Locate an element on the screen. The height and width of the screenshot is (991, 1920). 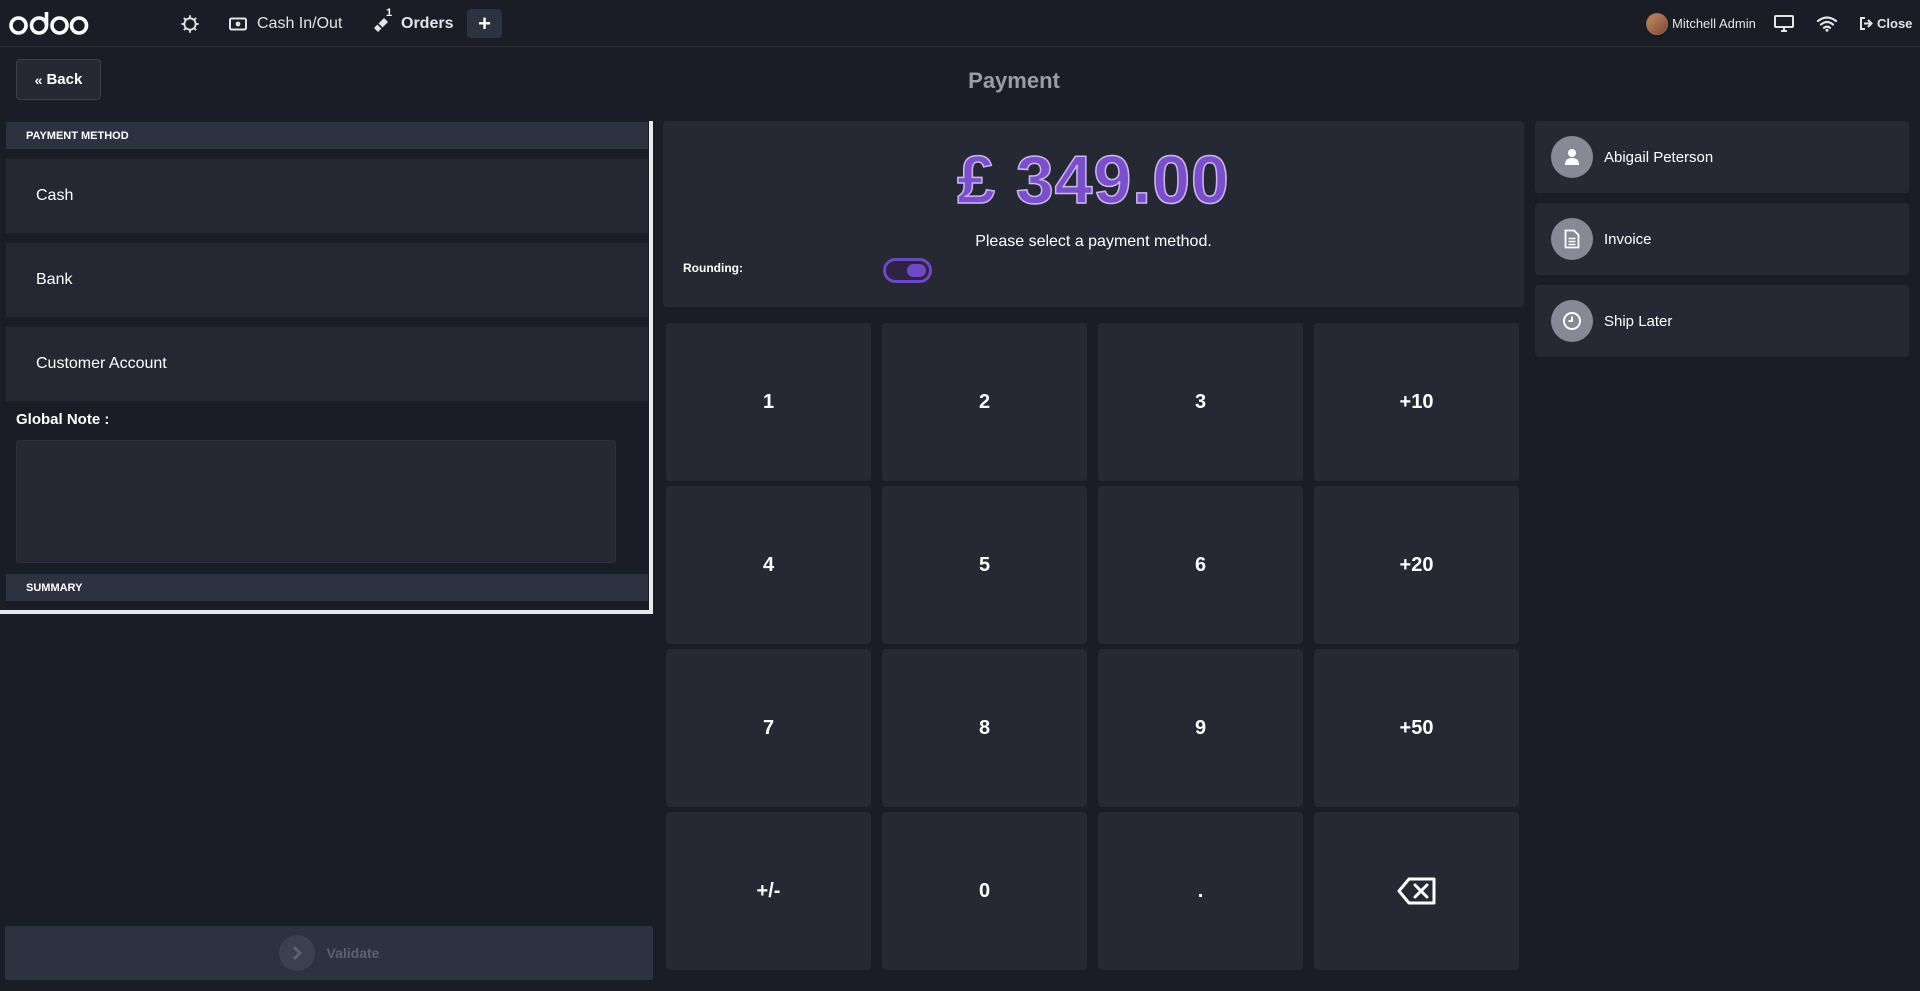
settings-button is located at coordinates (190, 23).